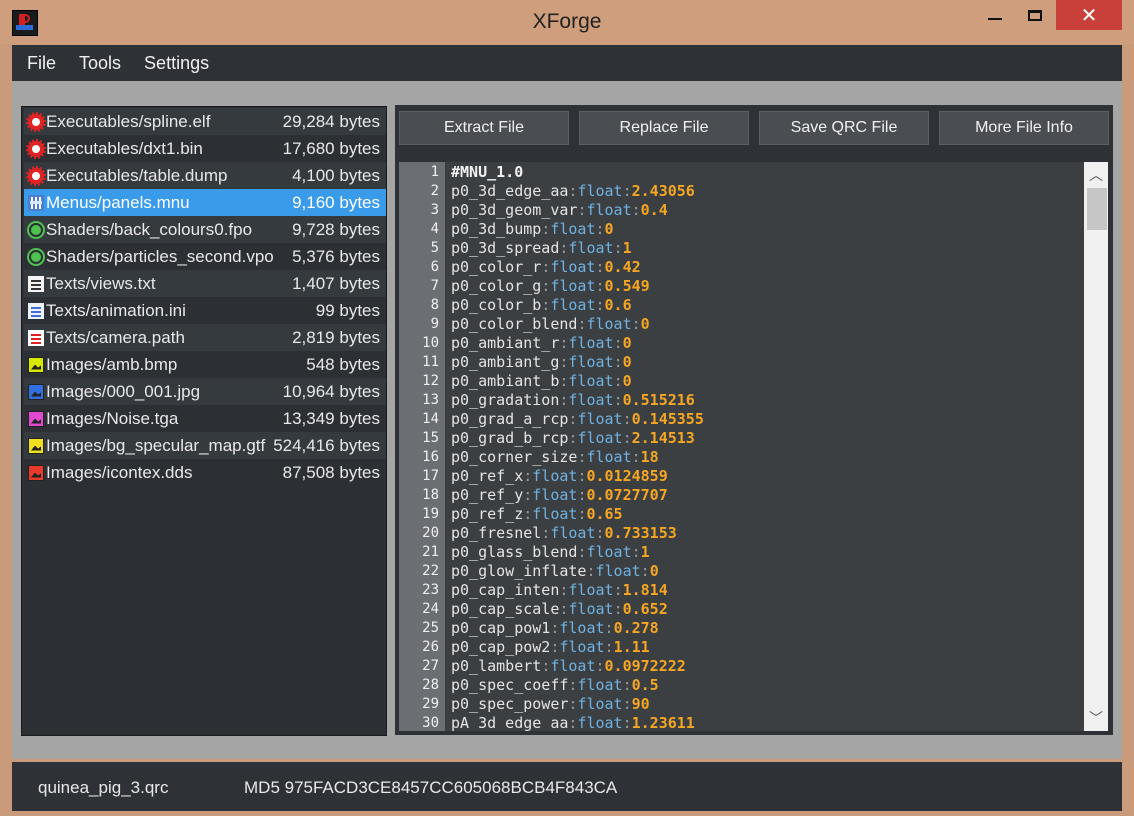 The image size is (1134, 816). I want to click on window-title: XForge, so click(567, 21).